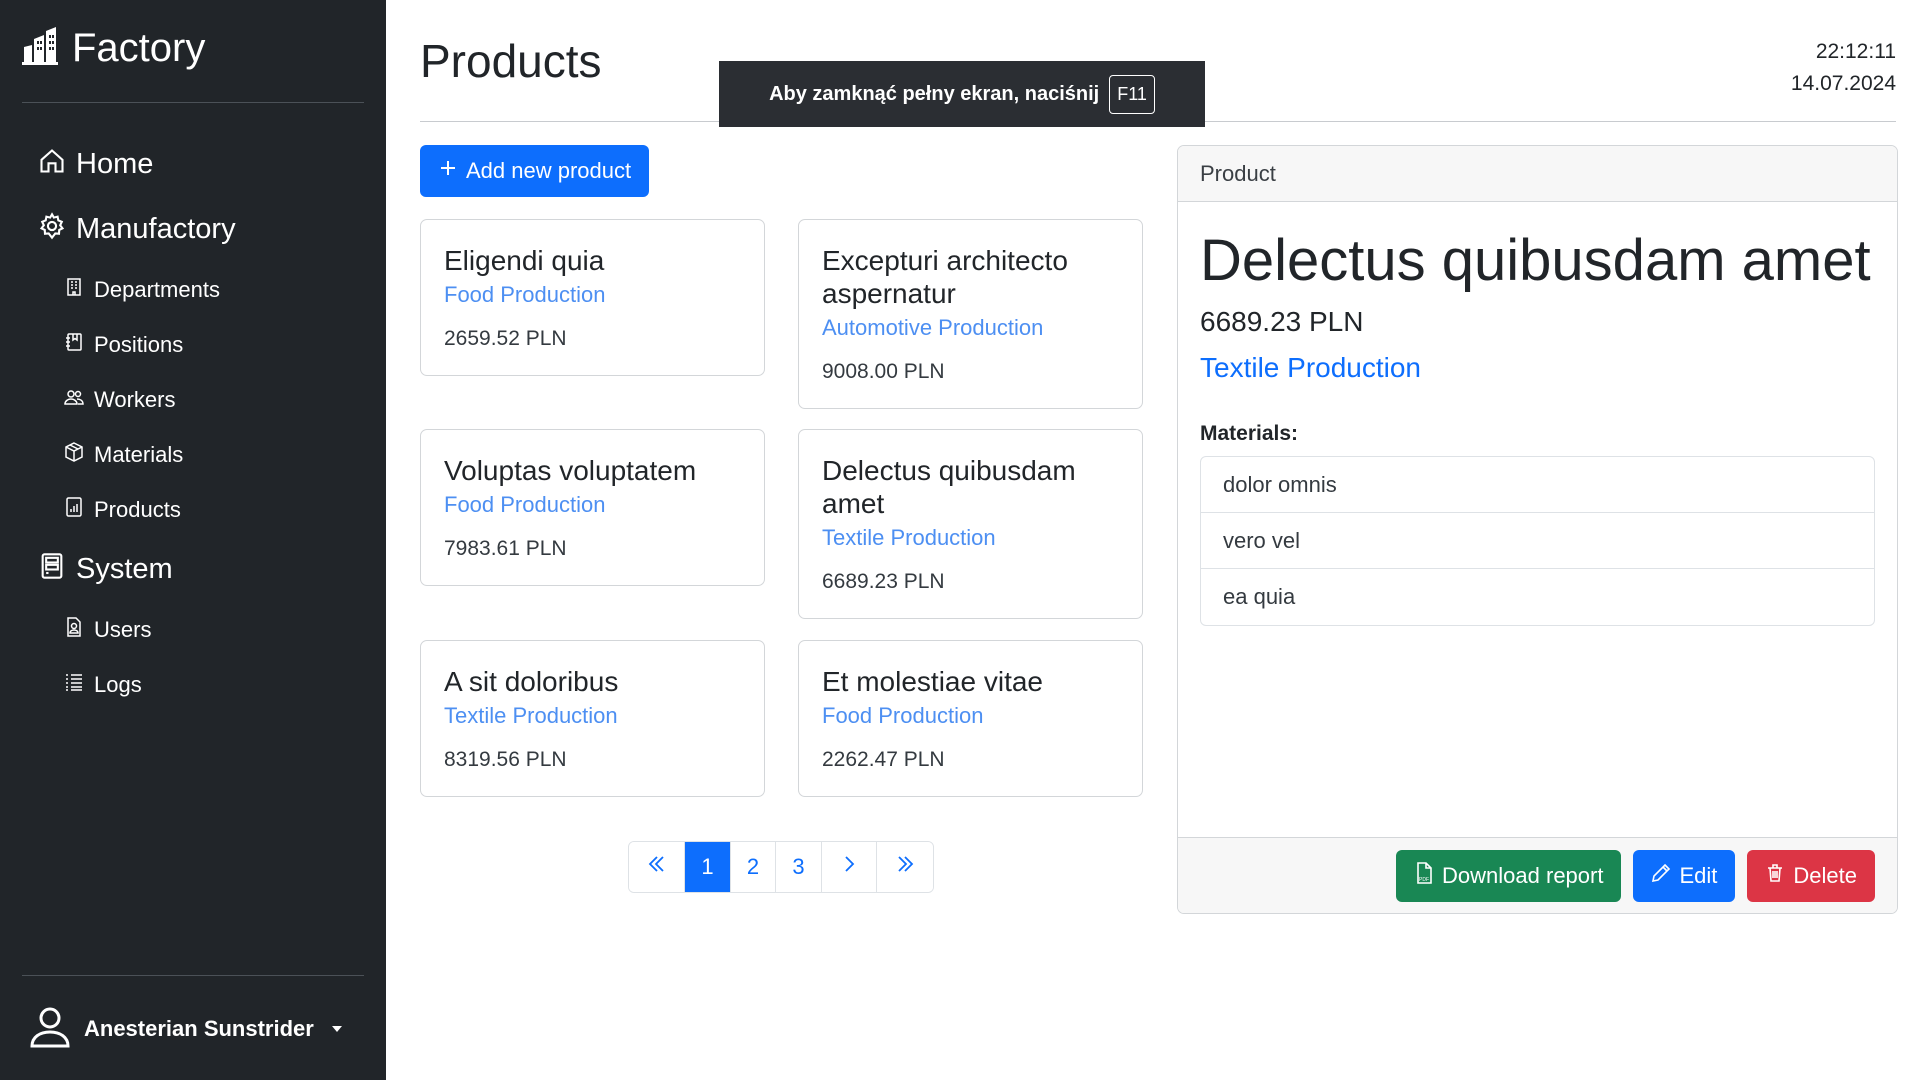  What do you see at coordinates (52, 229) in the screenshot?
I see `gear-icon` at bounding box center [52, 229].